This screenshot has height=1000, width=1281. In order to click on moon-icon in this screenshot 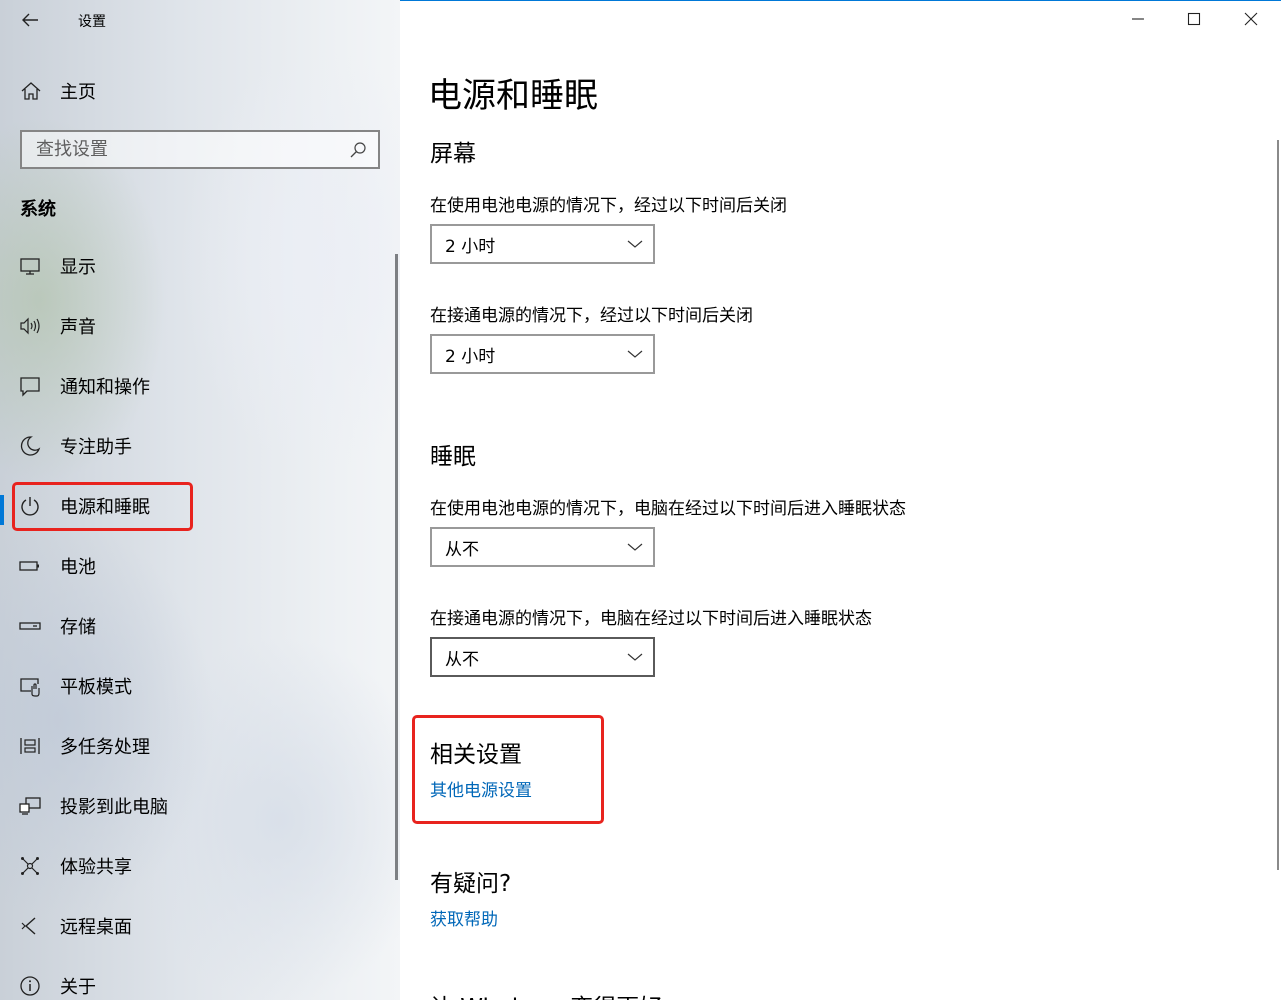, I will do `click(30, 446)`.